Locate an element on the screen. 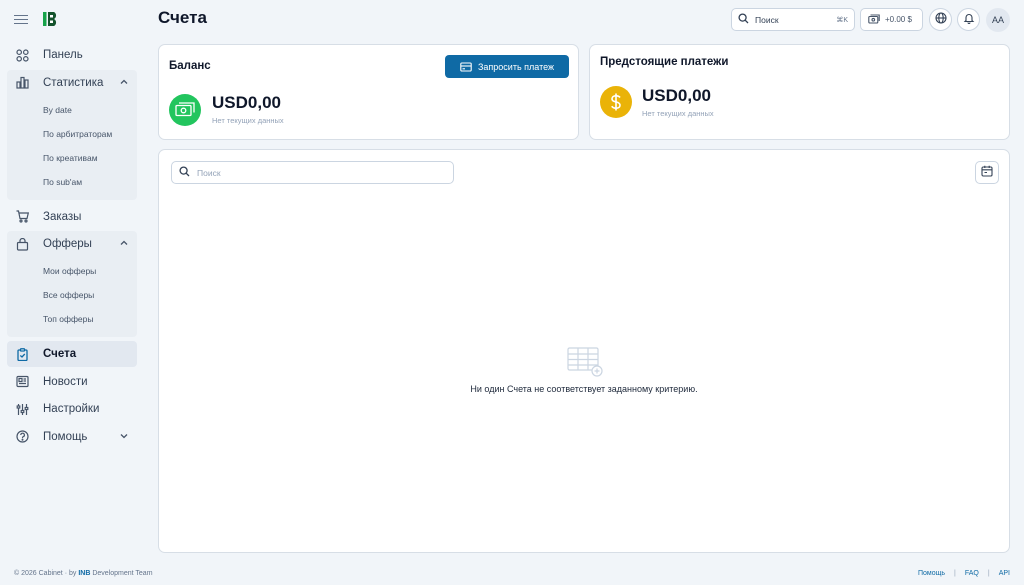  copyright-brand: INB is located at coordinates (84, 573).